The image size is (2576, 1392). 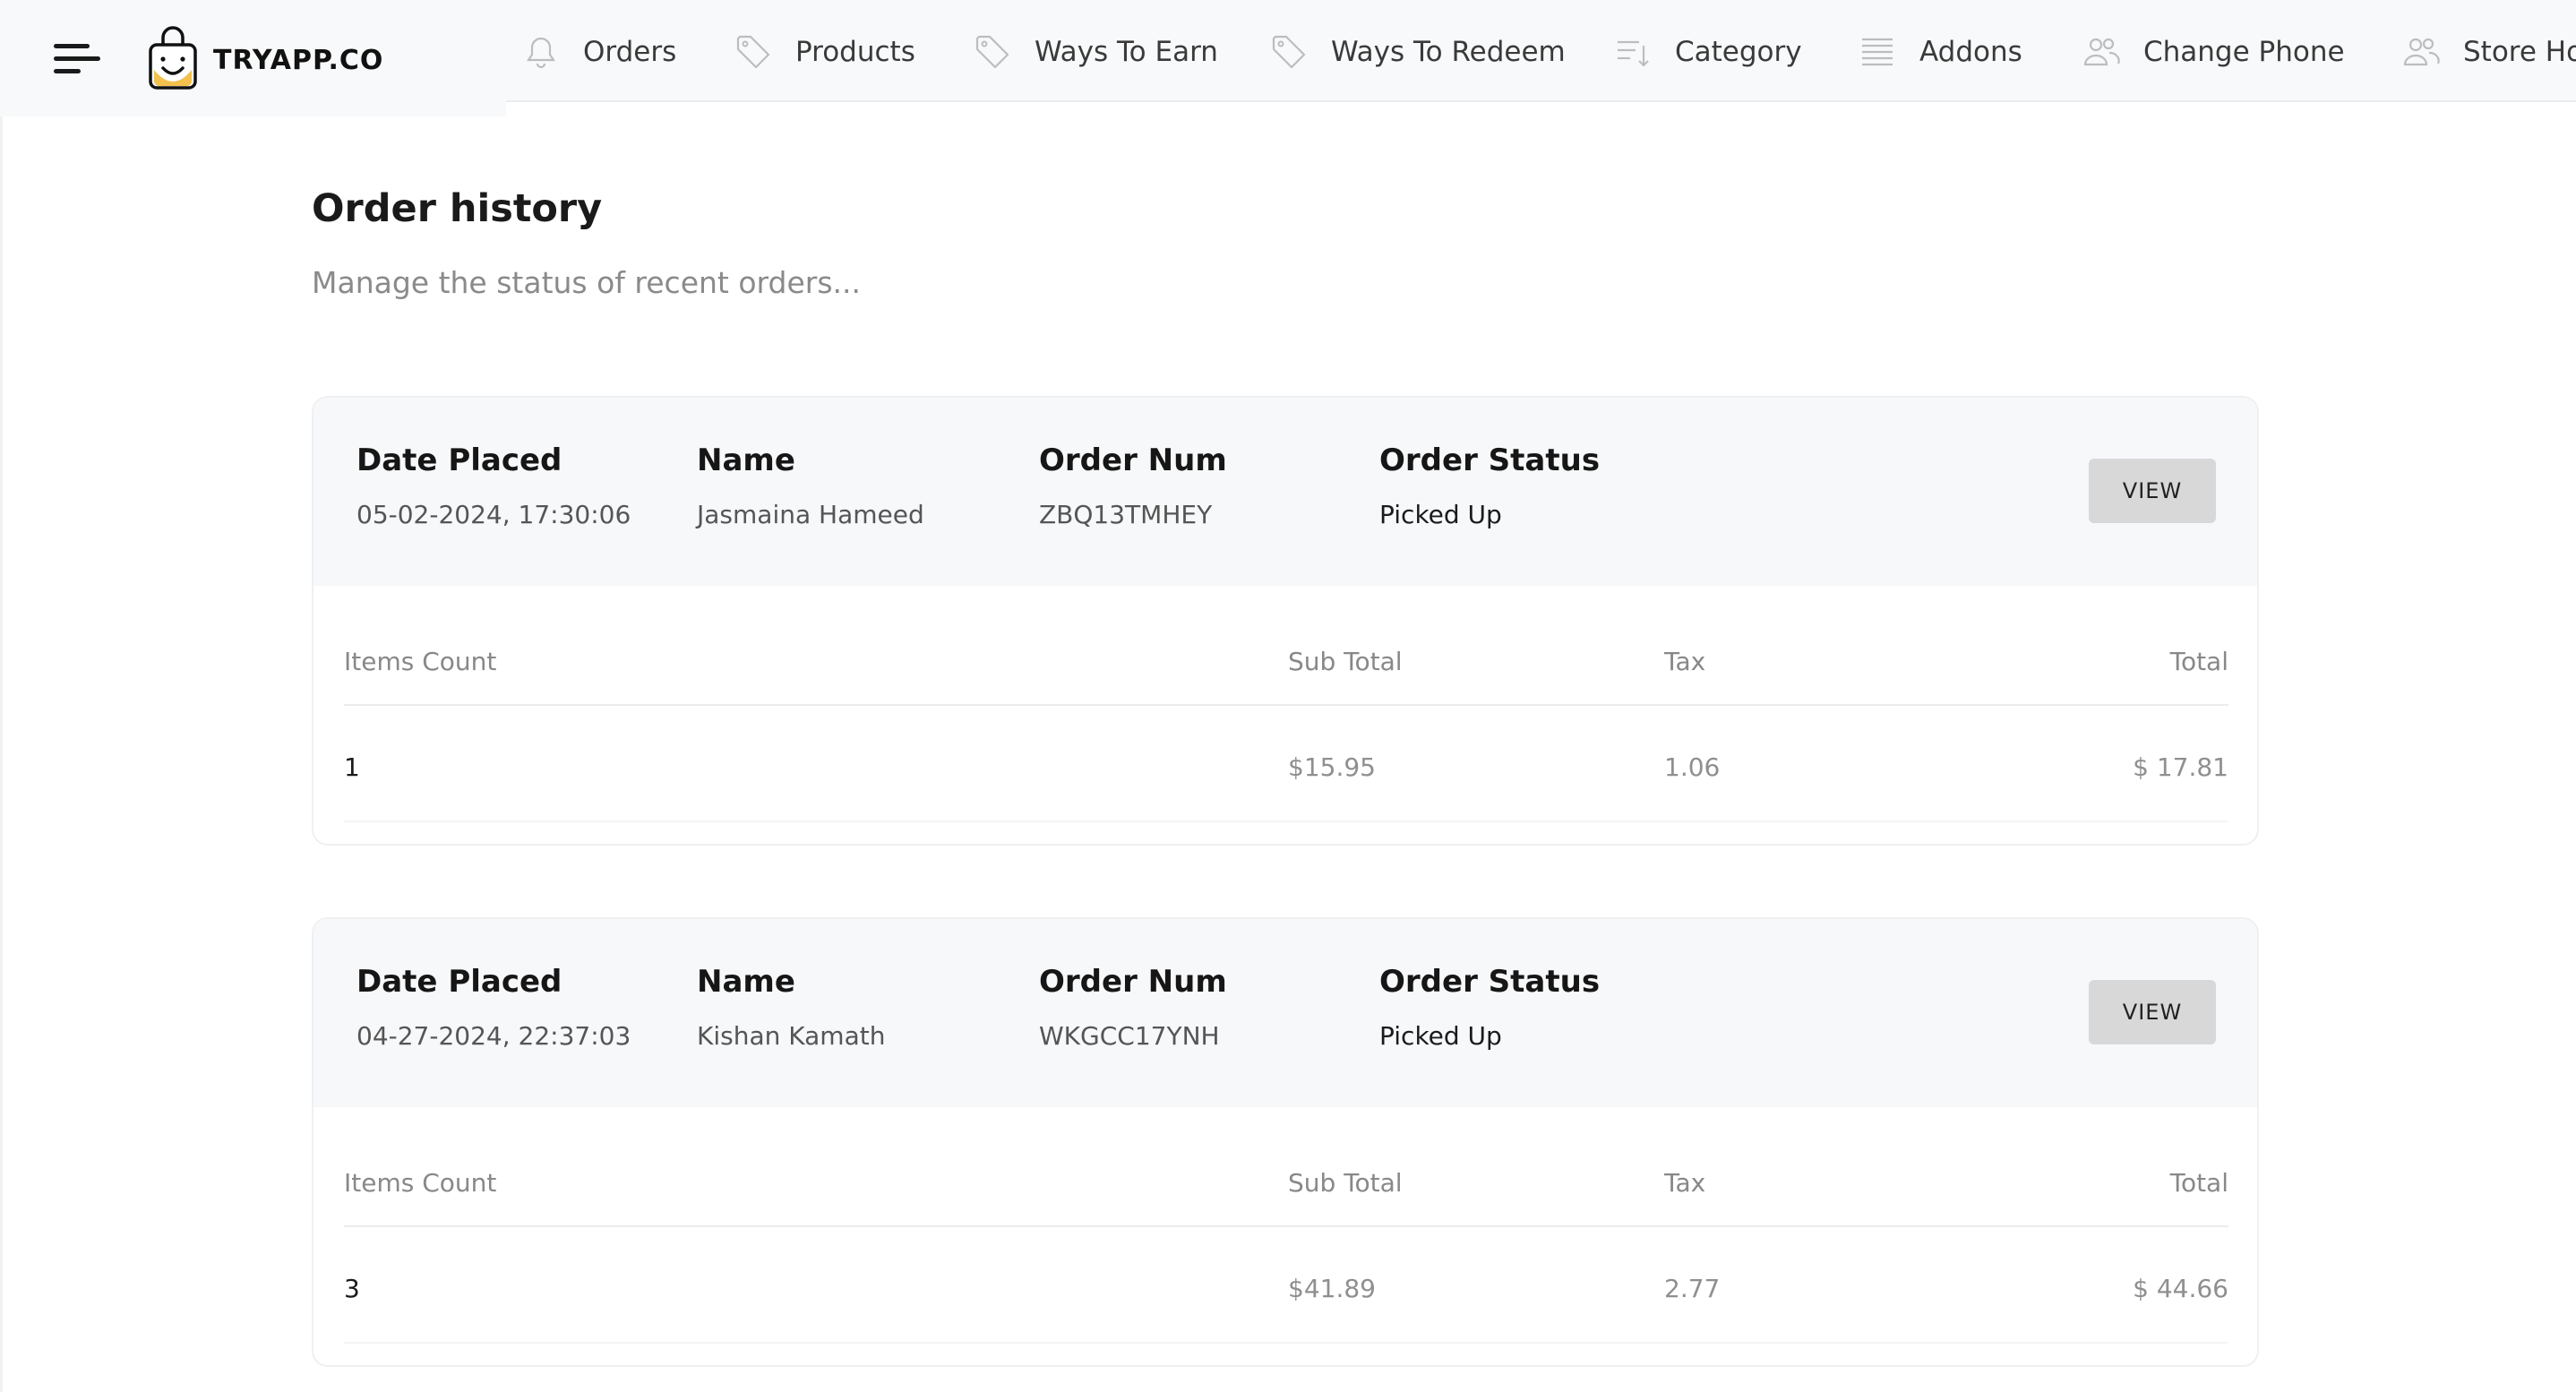 I want to click on nav-item-orders: Orders, so click(x=599, y=52).